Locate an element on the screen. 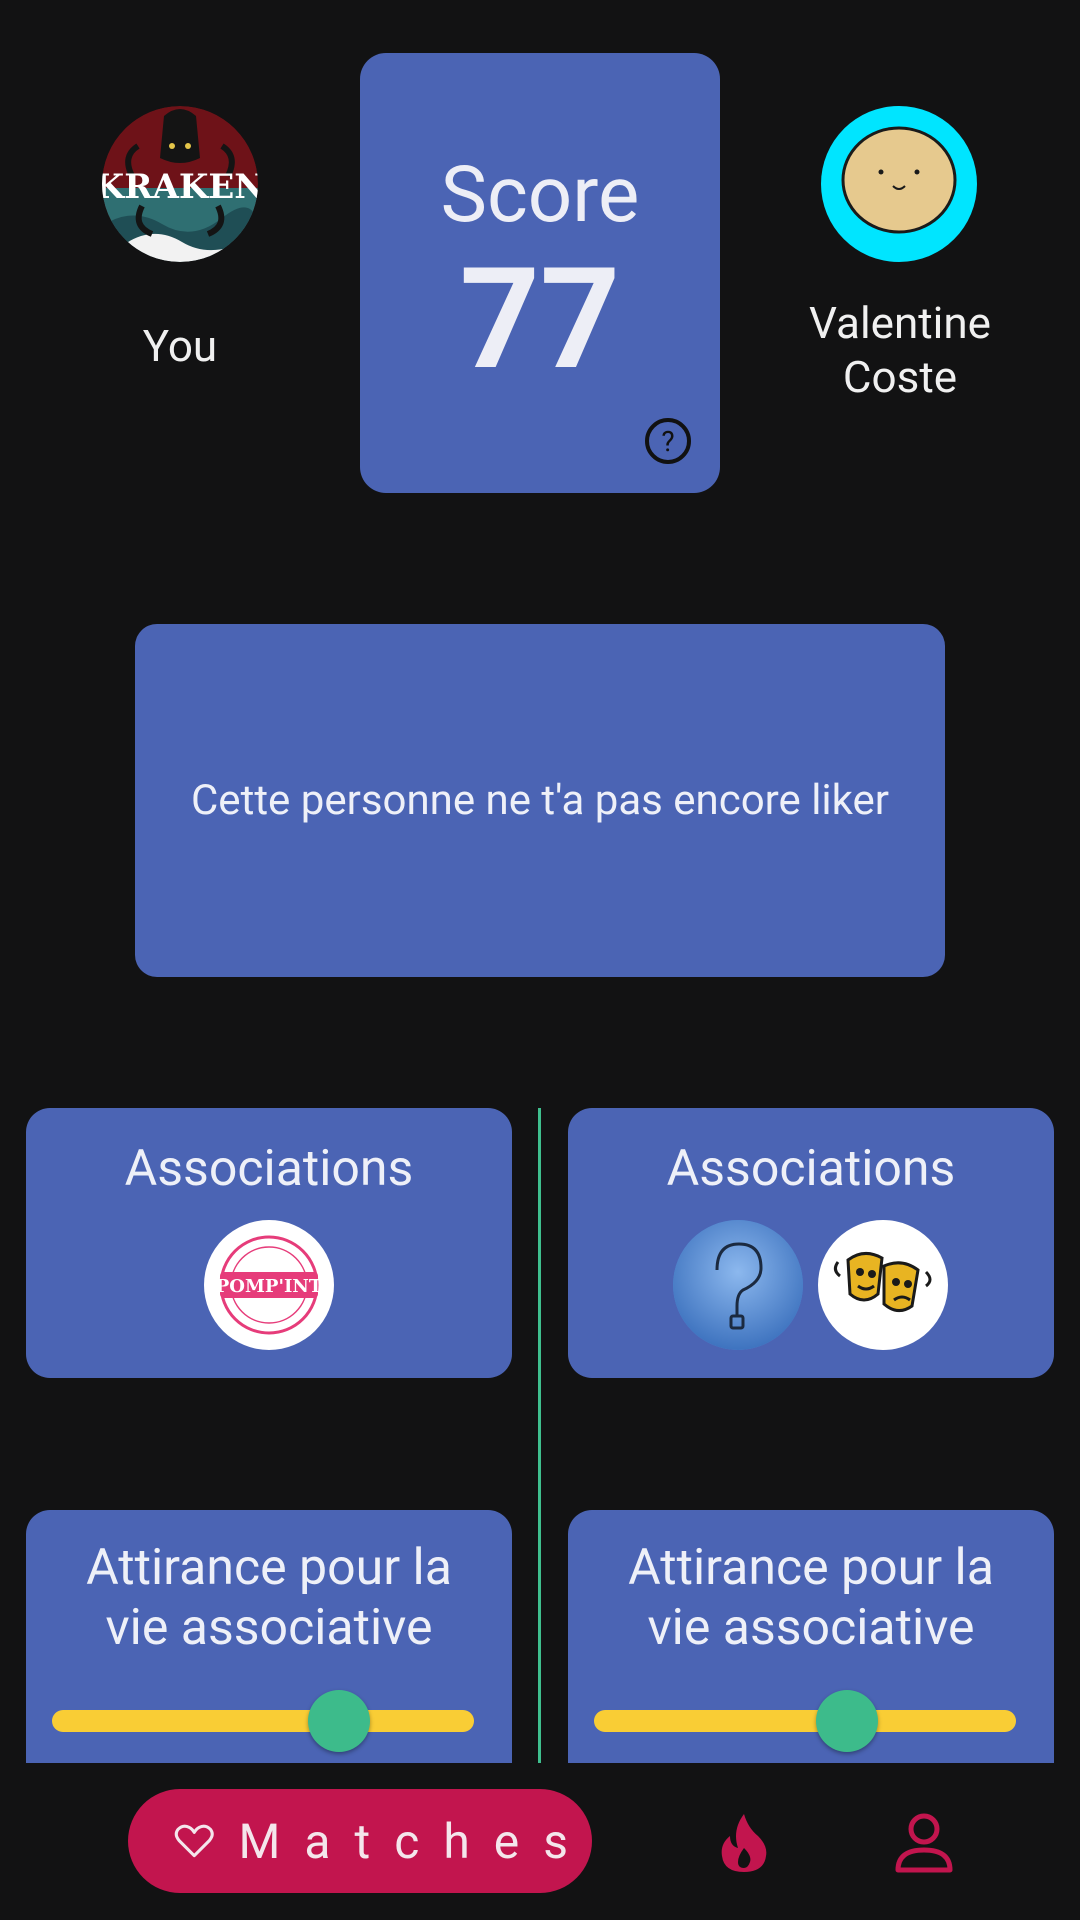  kraken-logo-text: KRAKEN is located at coordinates (180, 187).